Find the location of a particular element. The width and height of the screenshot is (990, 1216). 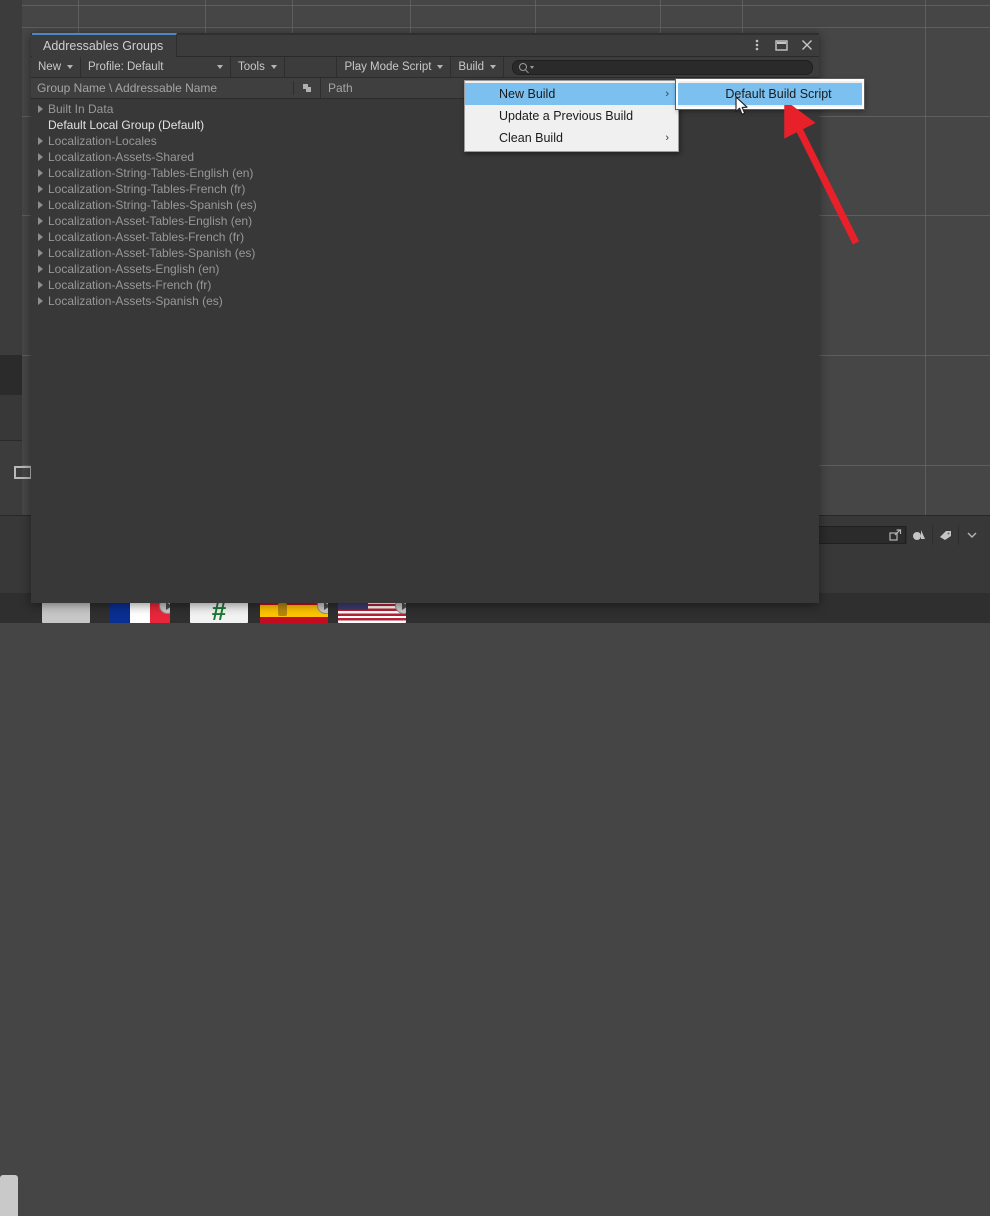

column-header-group-name: Group Name \ Addressable Name is located at coordinates (162, 88).